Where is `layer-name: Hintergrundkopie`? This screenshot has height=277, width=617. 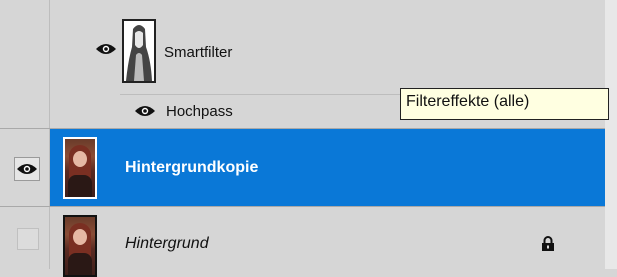
layer-name: Hintergrundkopie is located at coordinates (192, 167).